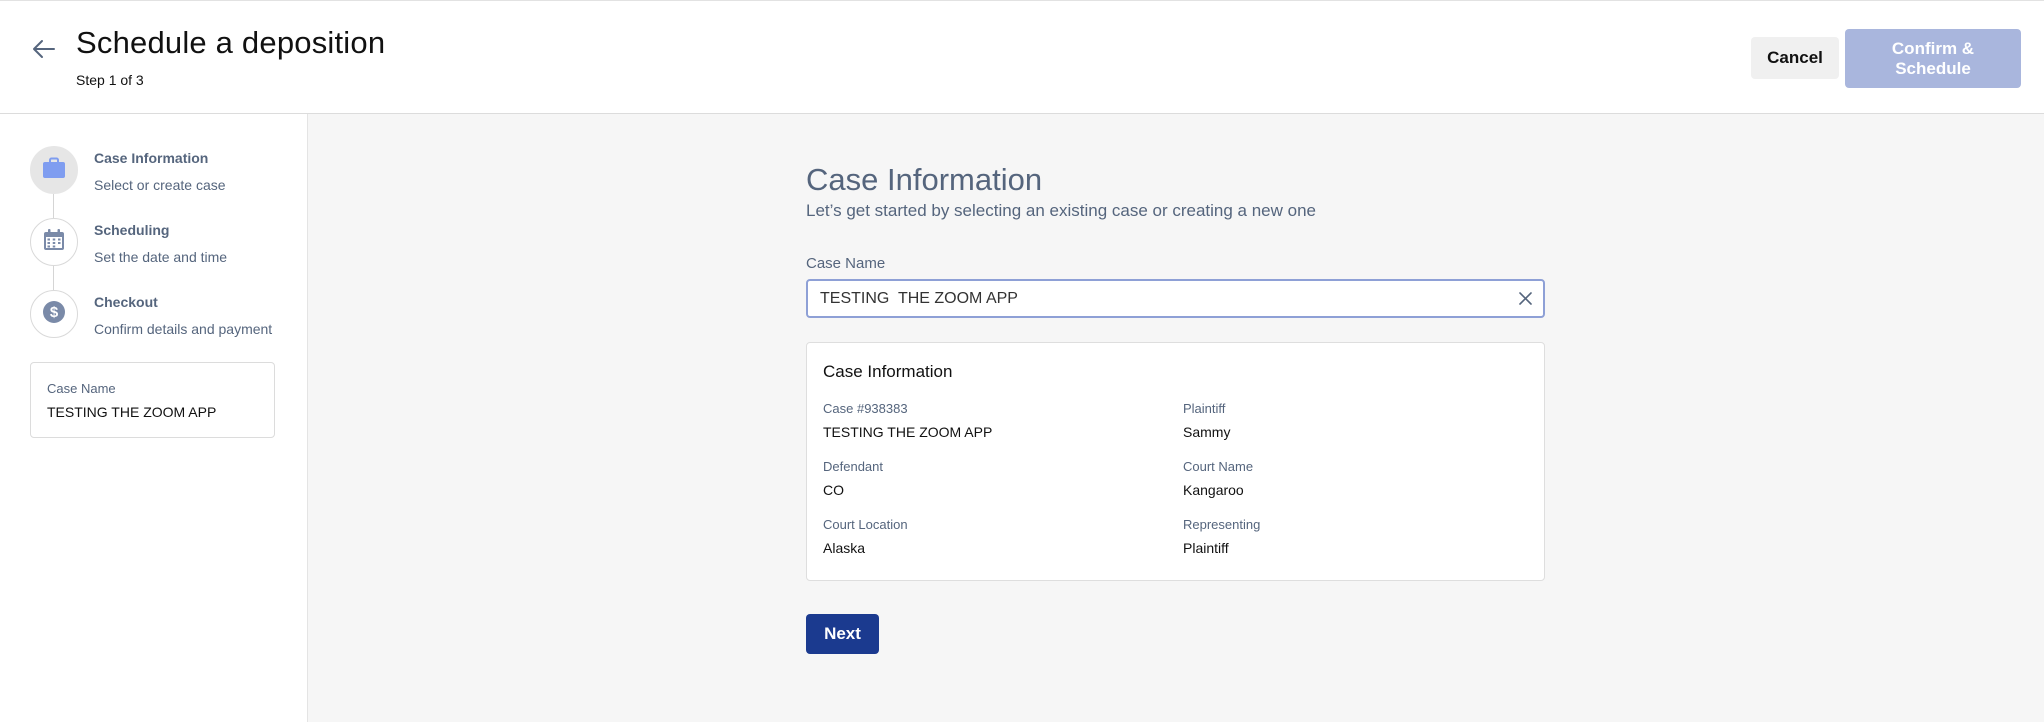  Describe the element at coordinates (1204, 408) in the screenshot. I see `plaintiff-label: Plaintiff` at that location.